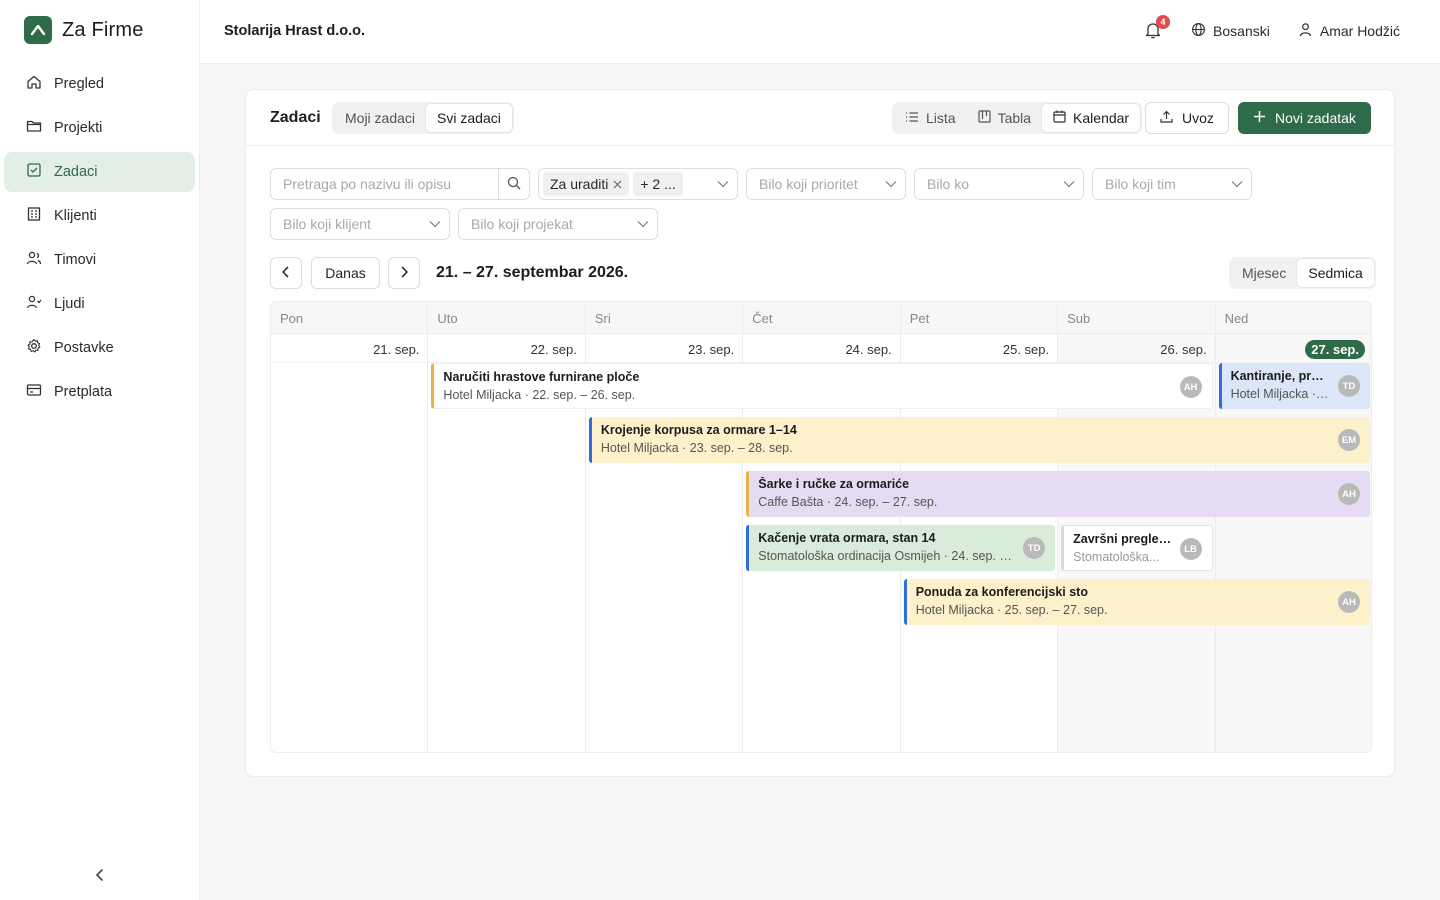  I want to click on project-filter: Bilo koji projekat, so click(558, 224).